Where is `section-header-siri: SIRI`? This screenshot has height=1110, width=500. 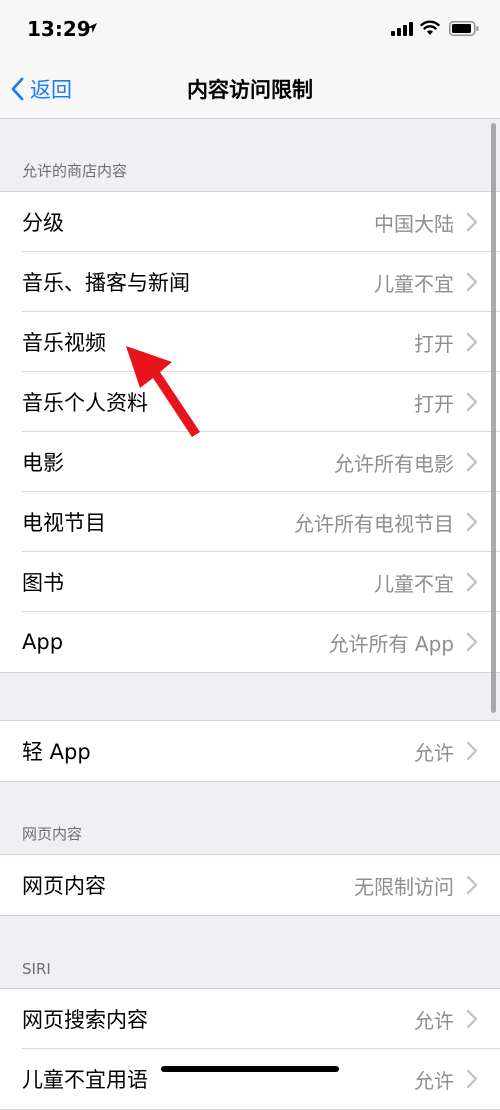
section-header-siri: SIRI is located at coordinates (36, 969).